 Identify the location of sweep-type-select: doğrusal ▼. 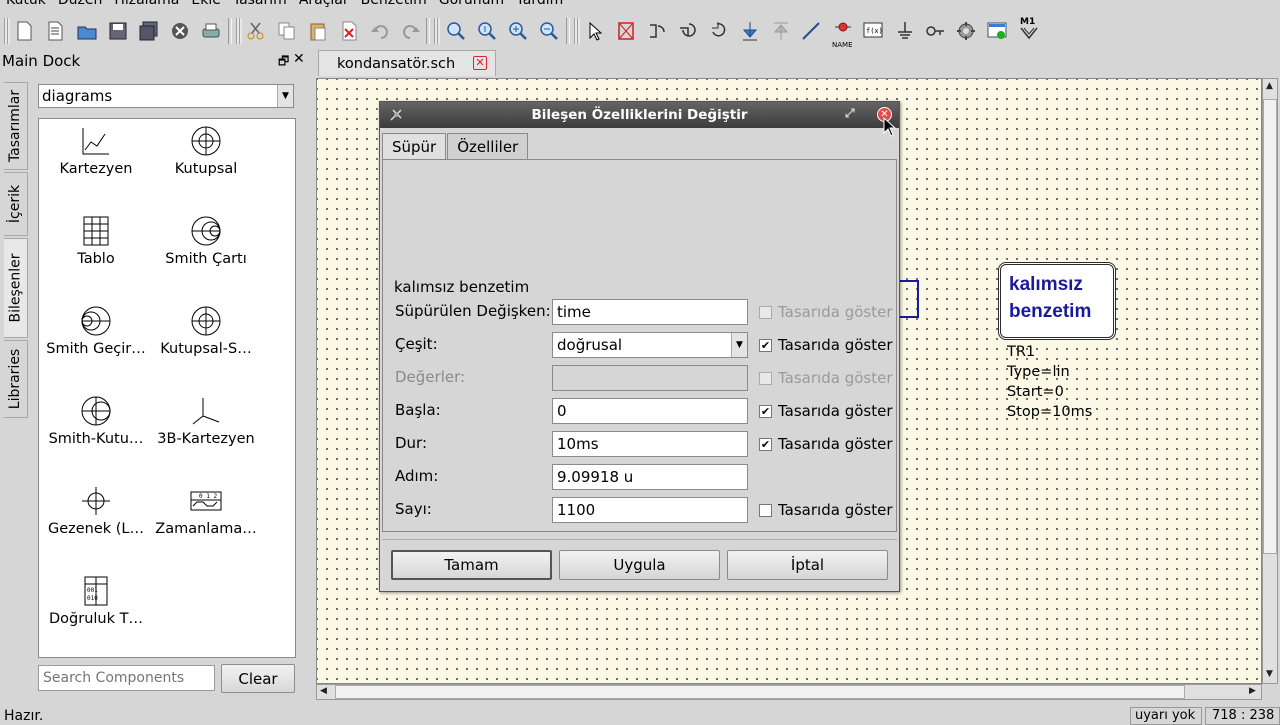
(650, 345).